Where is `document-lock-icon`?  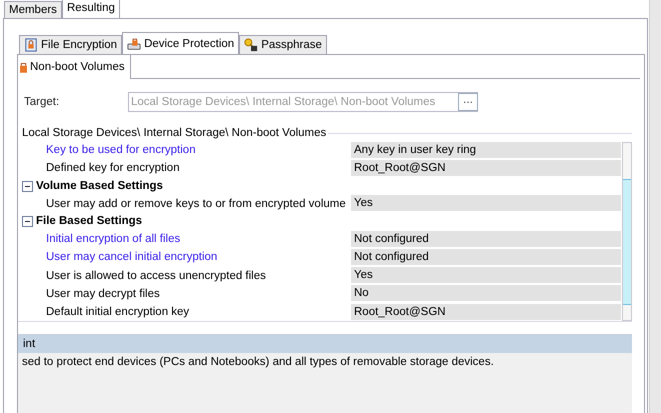 document-lock-icon is located at coordinates (31, 45).